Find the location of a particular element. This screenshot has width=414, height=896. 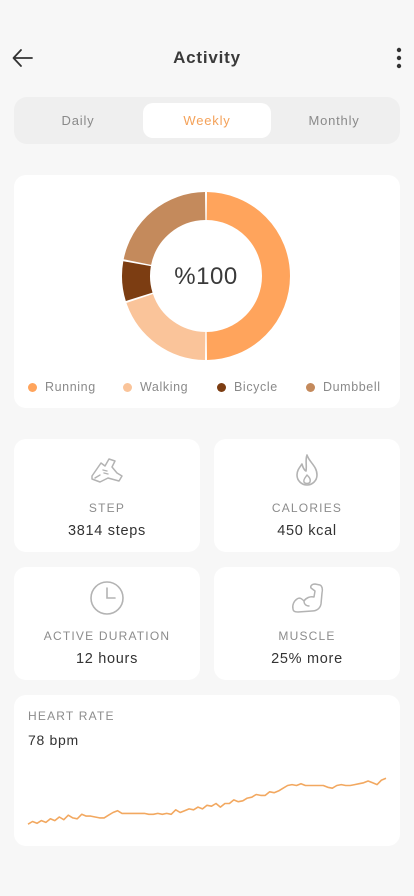

tab-daily: Daily is located at coordinates (78, 120).